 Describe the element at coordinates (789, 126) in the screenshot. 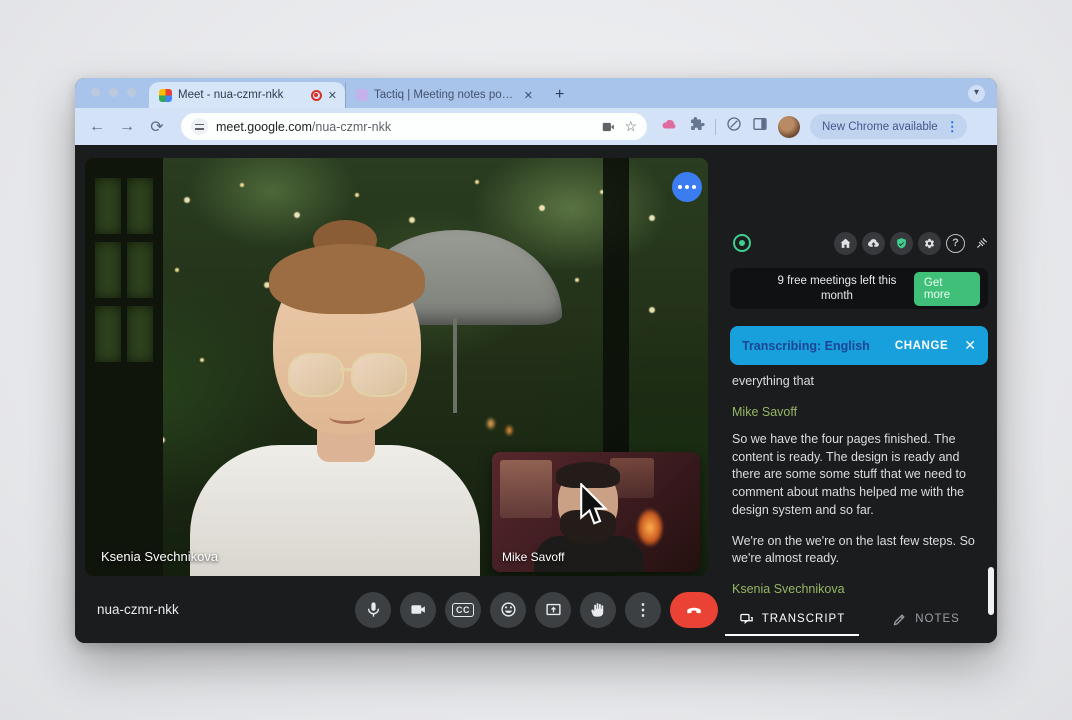

I see `profile-avatar` at that location.